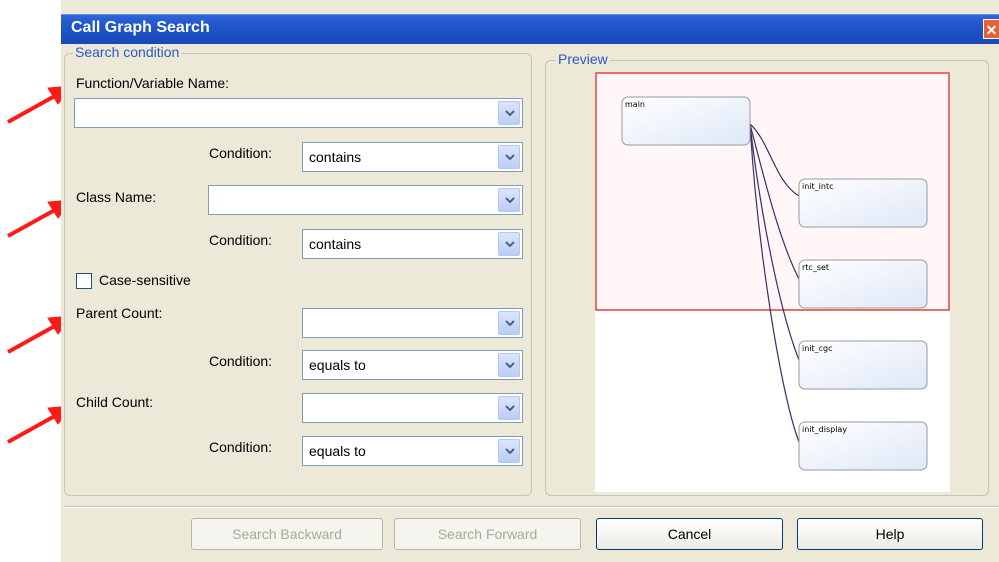  What do you see at coordinates (412, 408) in the screenshot?
I see `child-count-combobox` at bounding box center [412, 408].